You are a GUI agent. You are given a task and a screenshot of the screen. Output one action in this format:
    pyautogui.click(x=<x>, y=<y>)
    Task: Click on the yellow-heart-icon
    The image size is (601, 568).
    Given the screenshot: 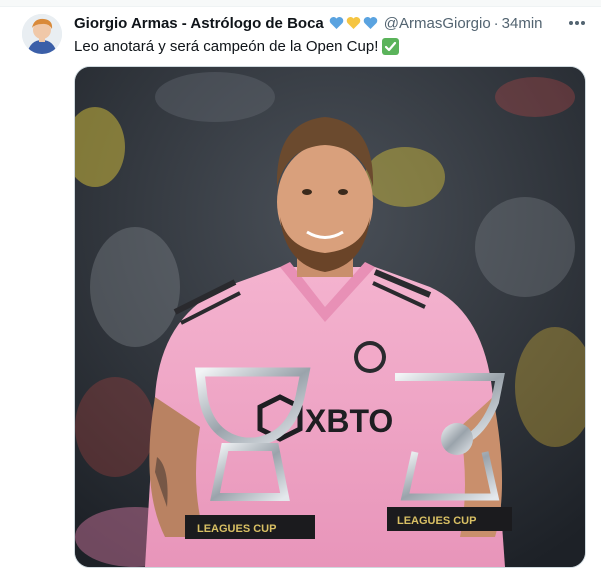 What is the action you would take?
    pyautogui.click(x=353, y=23)
    